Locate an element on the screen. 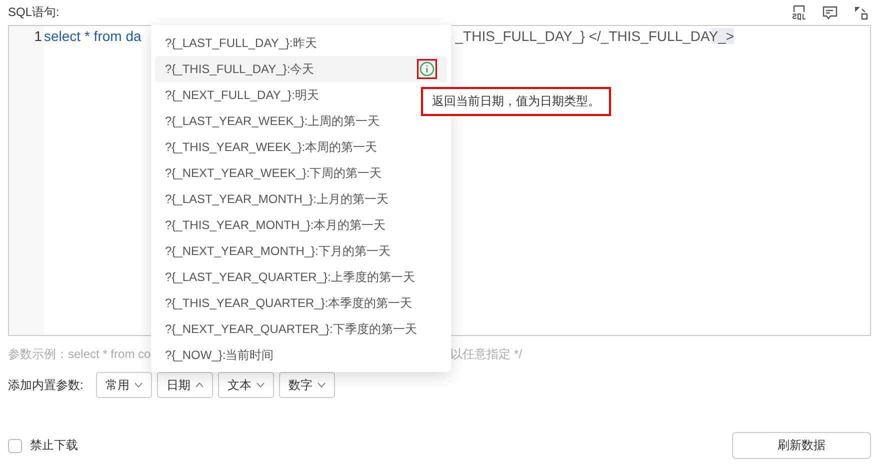 The height and width of the screenshot is (467, 884). param-dropdown-button: 数字 is located at coordinates (307, 385).